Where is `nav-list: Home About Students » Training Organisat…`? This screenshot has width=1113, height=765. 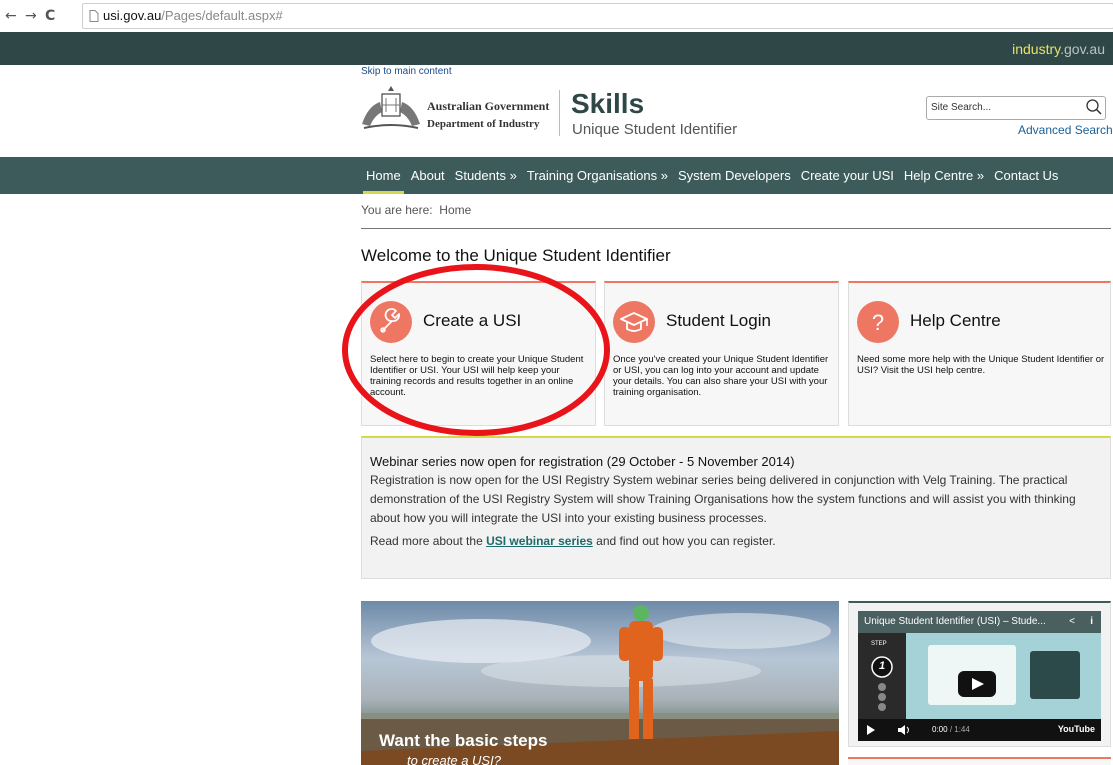 nav-list: Home About Students » Training Organisat… is located at coordinates (712, 175).